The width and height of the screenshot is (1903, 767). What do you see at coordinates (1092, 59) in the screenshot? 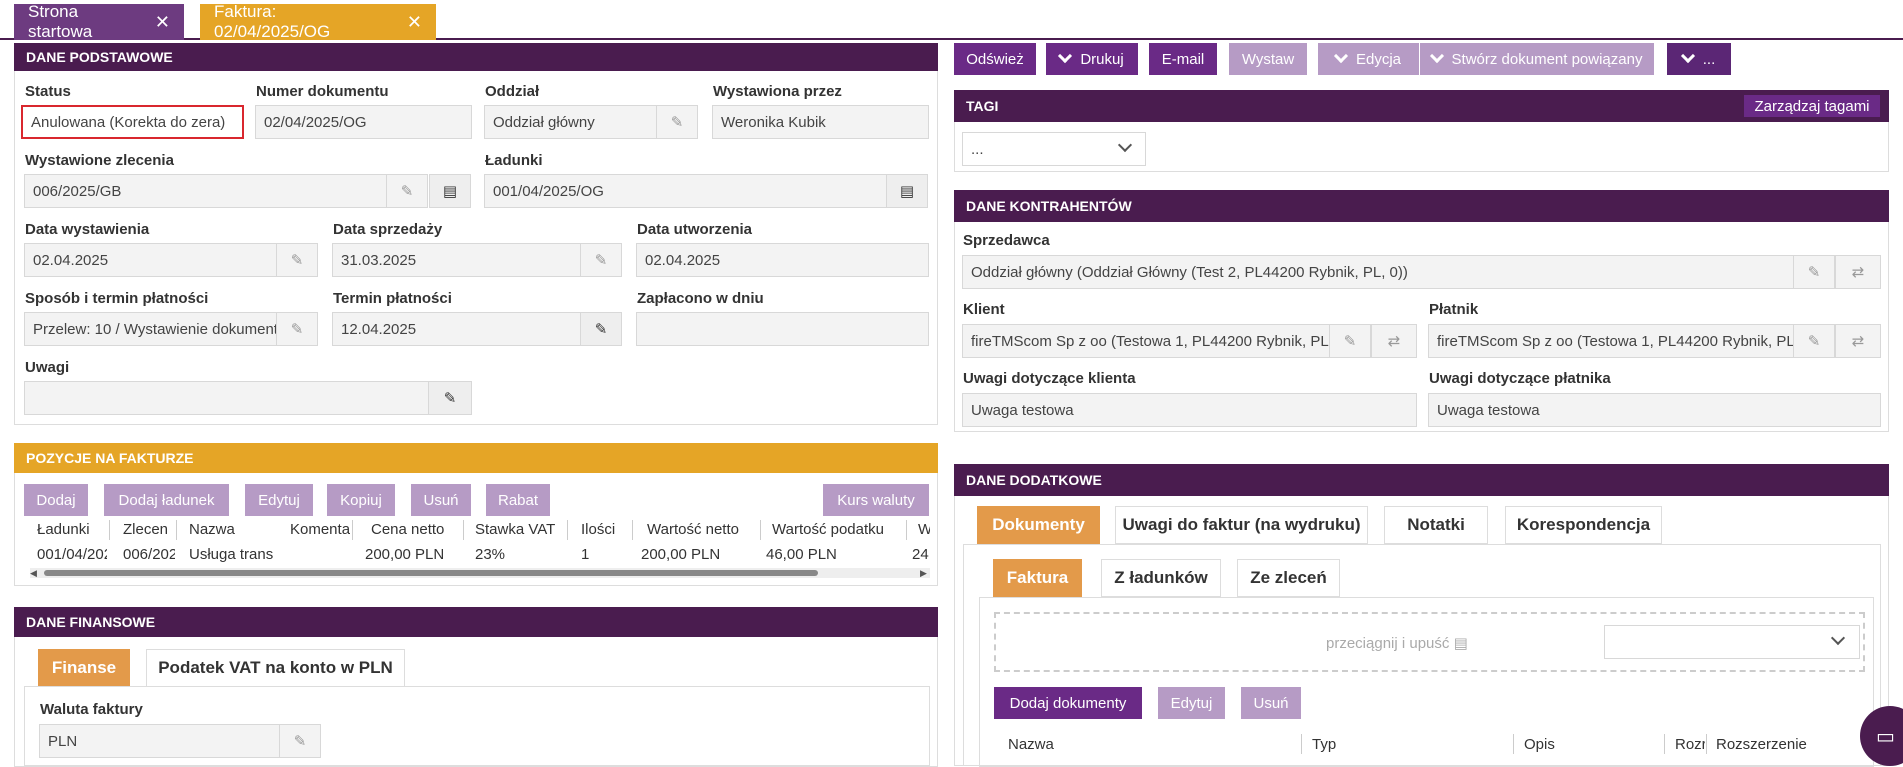
I see `print-button: Drukuj` at bounding box center [1092, 59].